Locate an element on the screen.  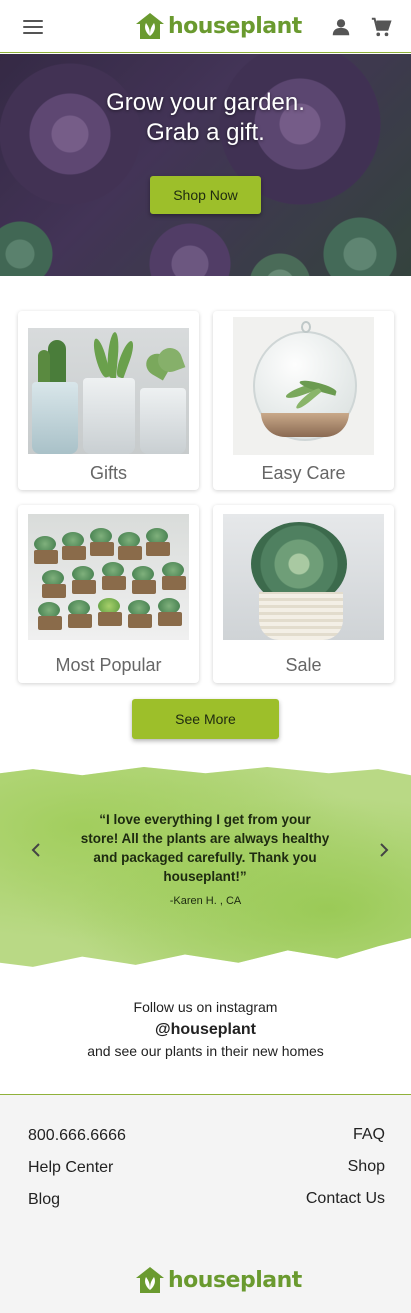
footer-faq-link: FAQ is located at coordinates (369, 1135).